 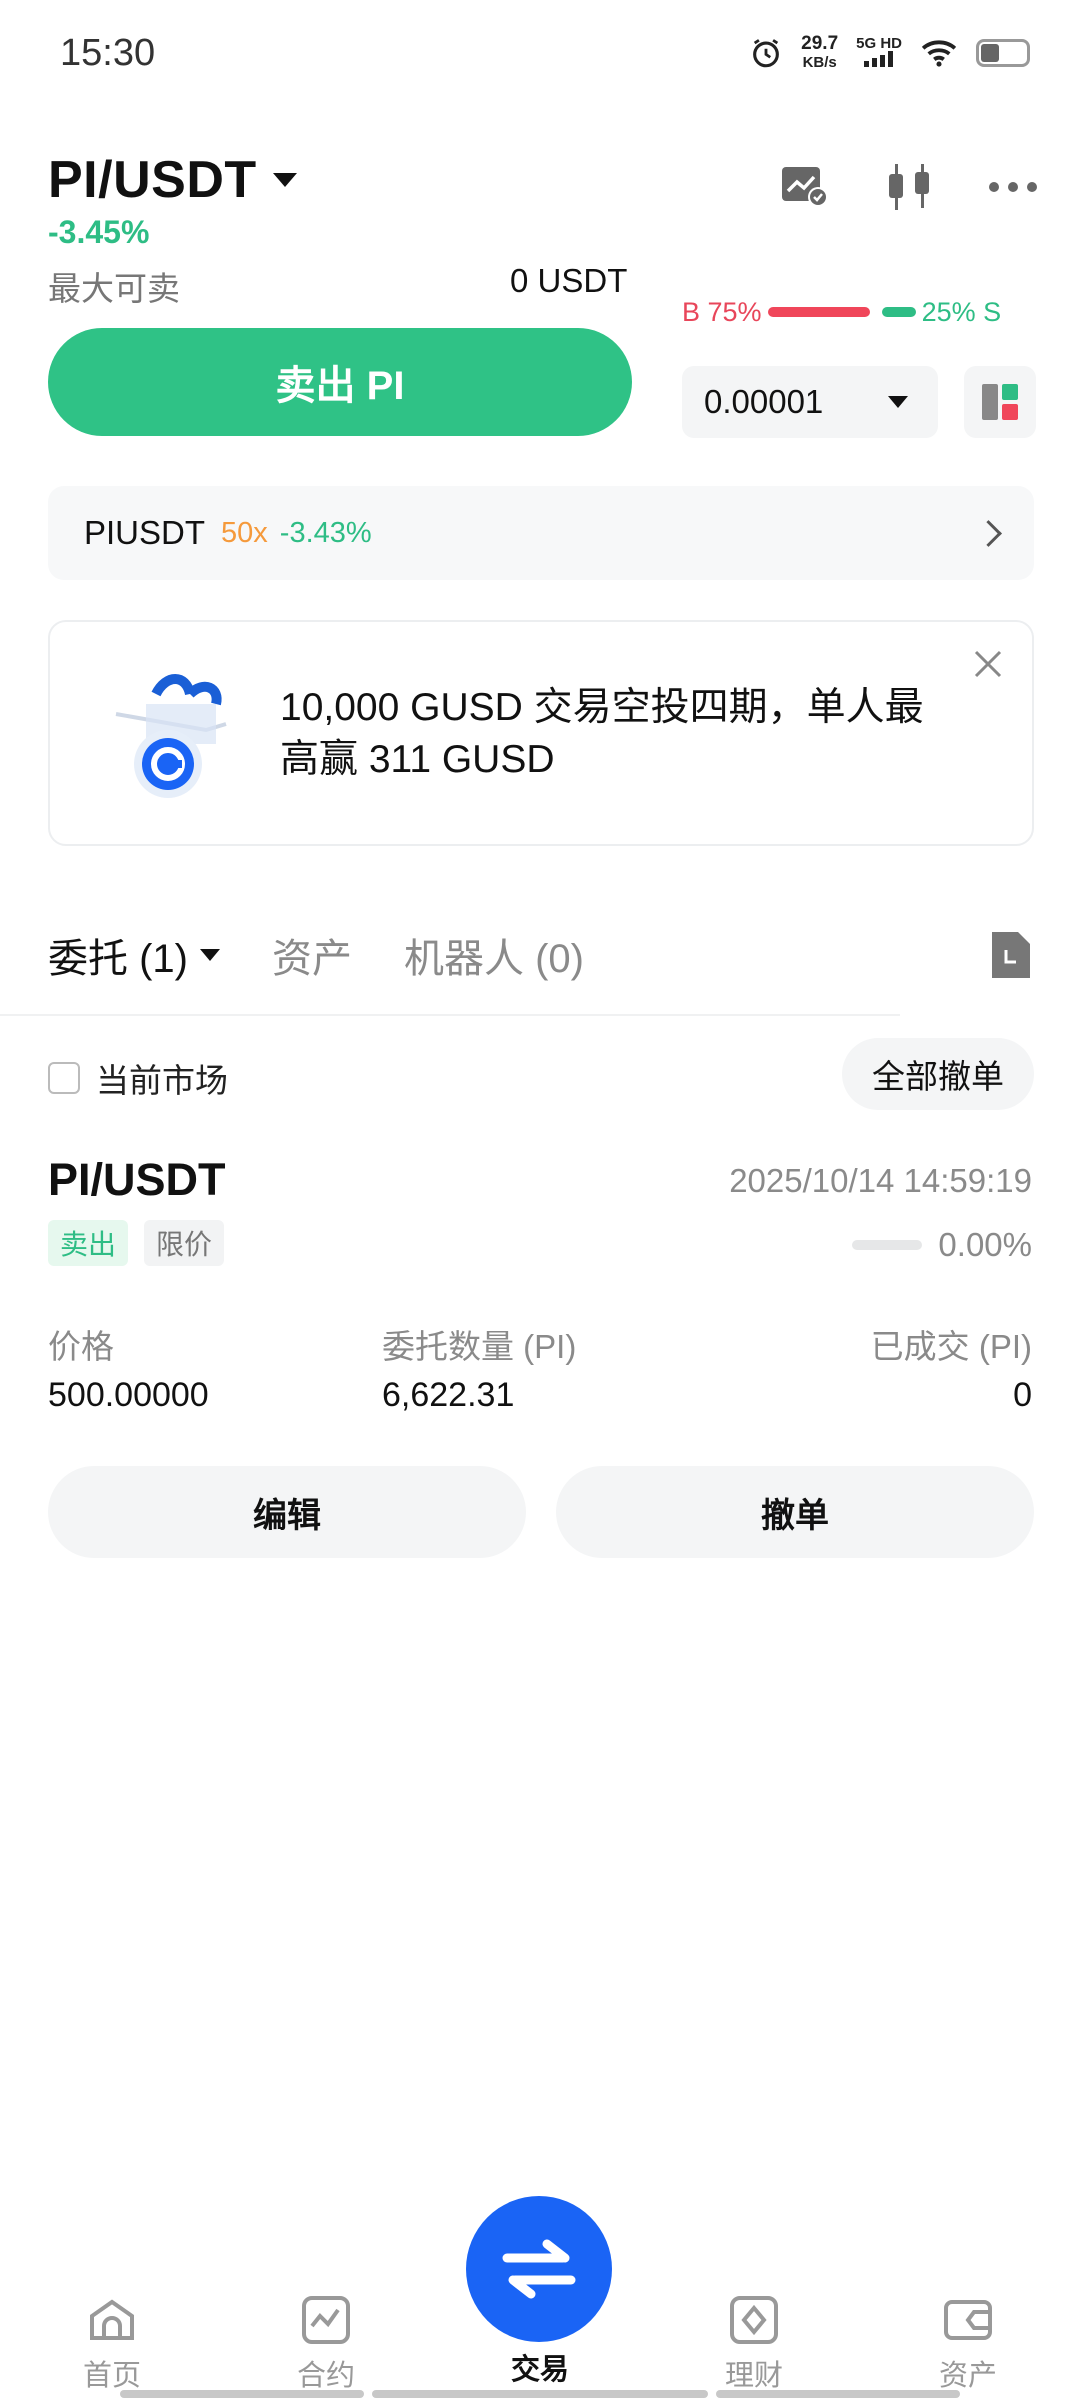 I want to click on fill-progress-bar, so click(x=887, y=1245).